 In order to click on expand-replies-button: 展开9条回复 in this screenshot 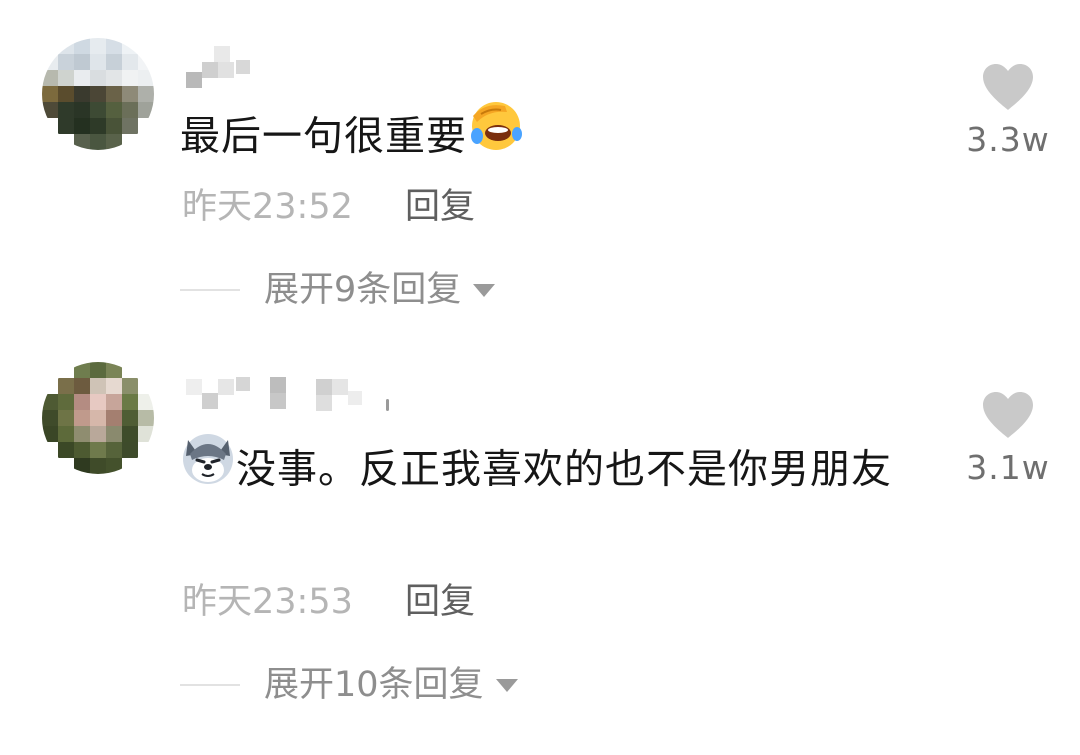, I will do `click(338, 290)`.